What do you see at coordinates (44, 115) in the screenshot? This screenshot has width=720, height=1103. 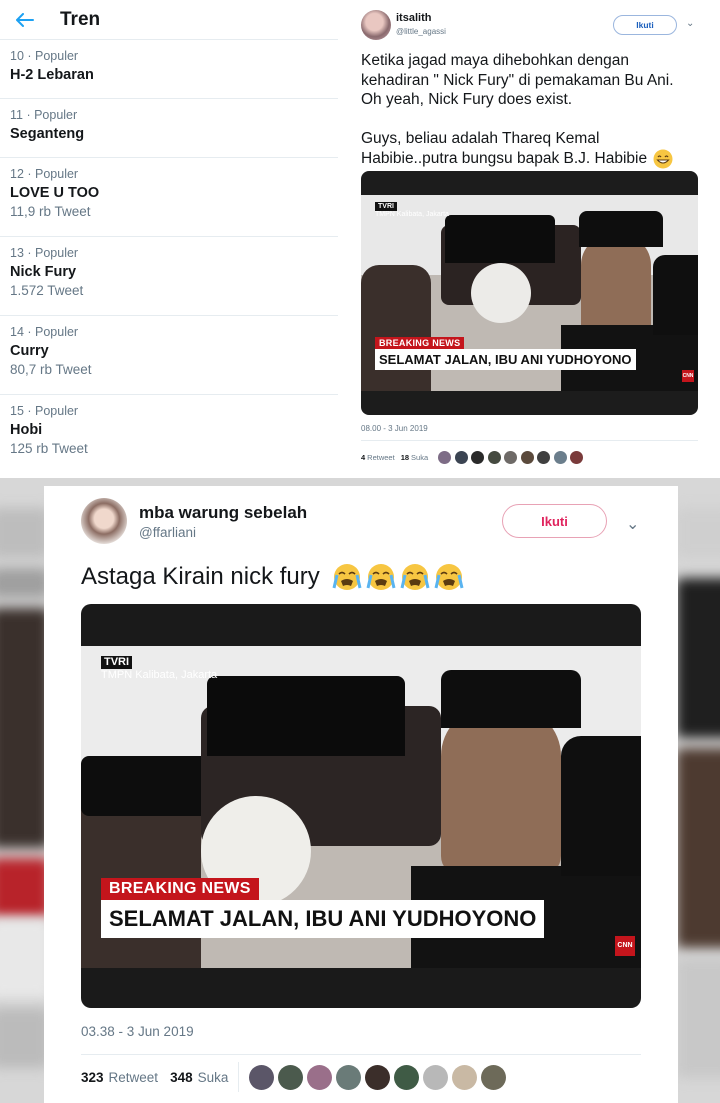 I see `trend-rank: 11 · Populer` at bounding box center [44, 115].